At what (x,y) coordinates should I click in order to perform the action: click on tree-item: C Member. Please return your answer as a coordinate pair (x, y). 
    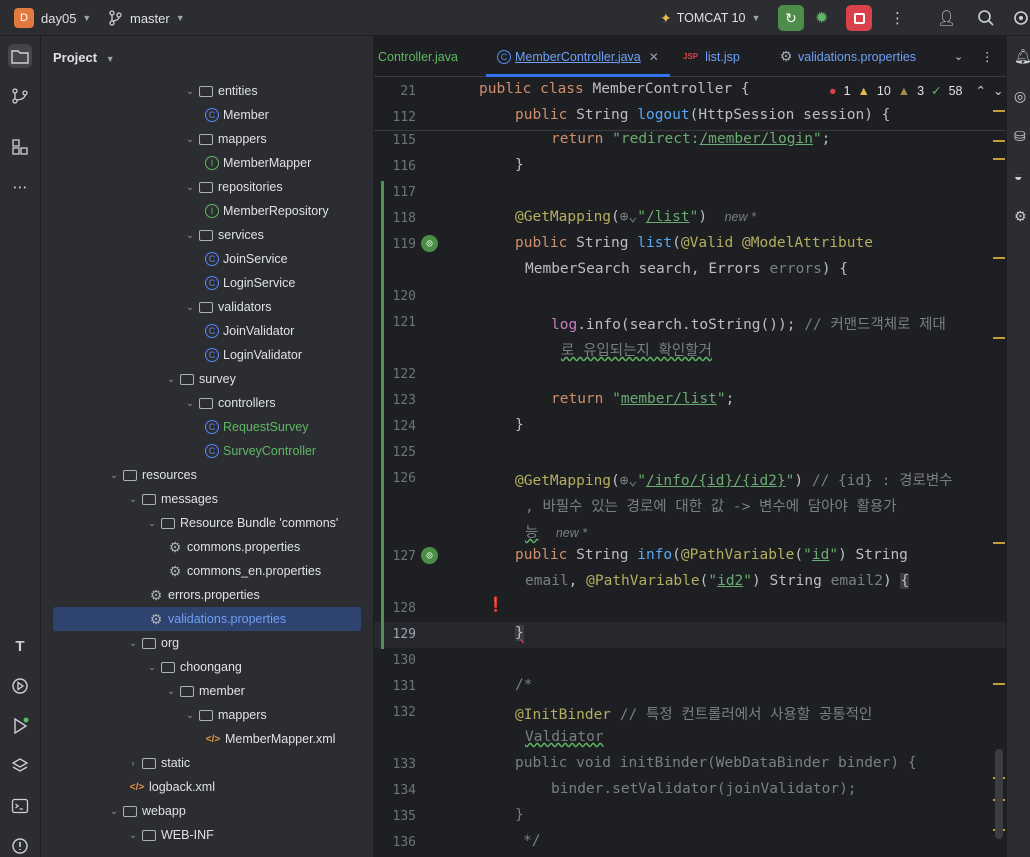
    Looking at the image, I should click on (201, 115).